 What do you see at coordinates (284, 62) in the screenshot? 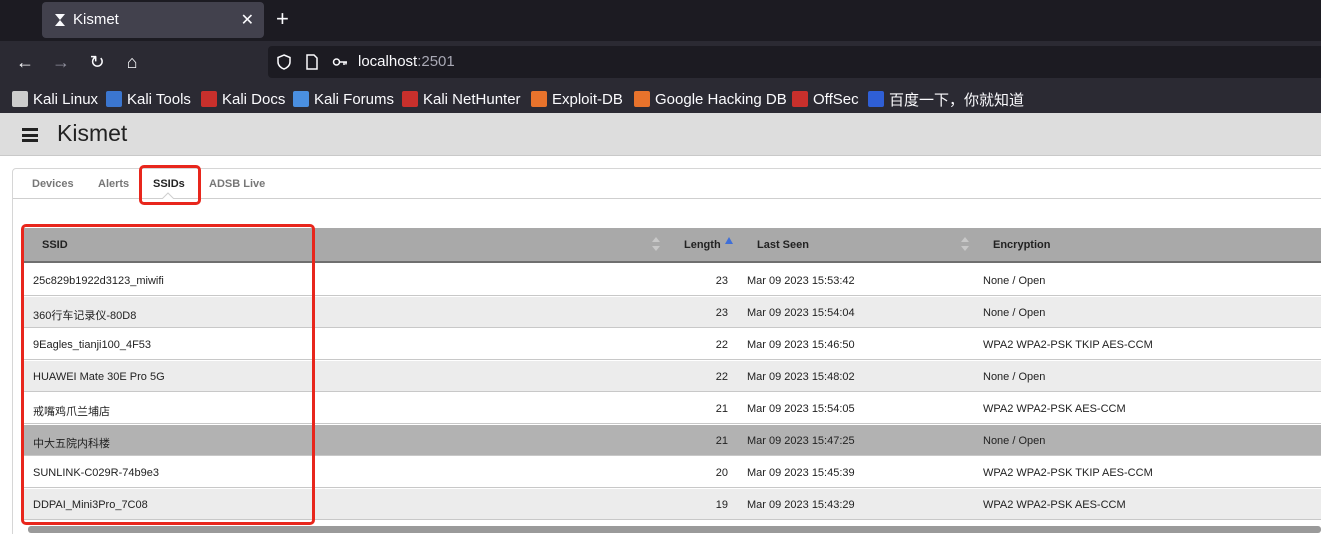
I see `shield-icon` at bounding box center [284, 62].